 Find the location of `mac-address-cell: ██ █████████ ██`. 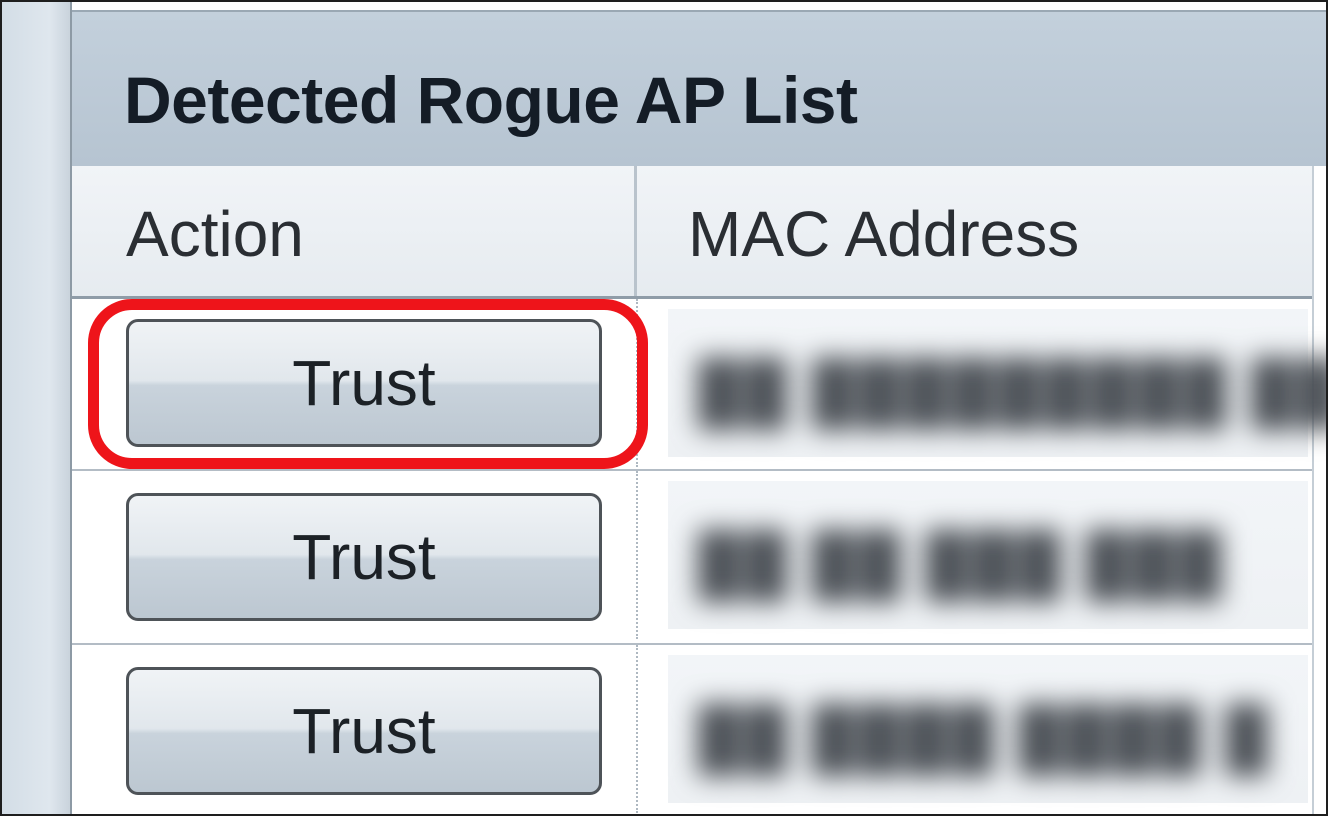

mac-address-cell: ██ █████████ ██ is located at coordinates (997, 383).